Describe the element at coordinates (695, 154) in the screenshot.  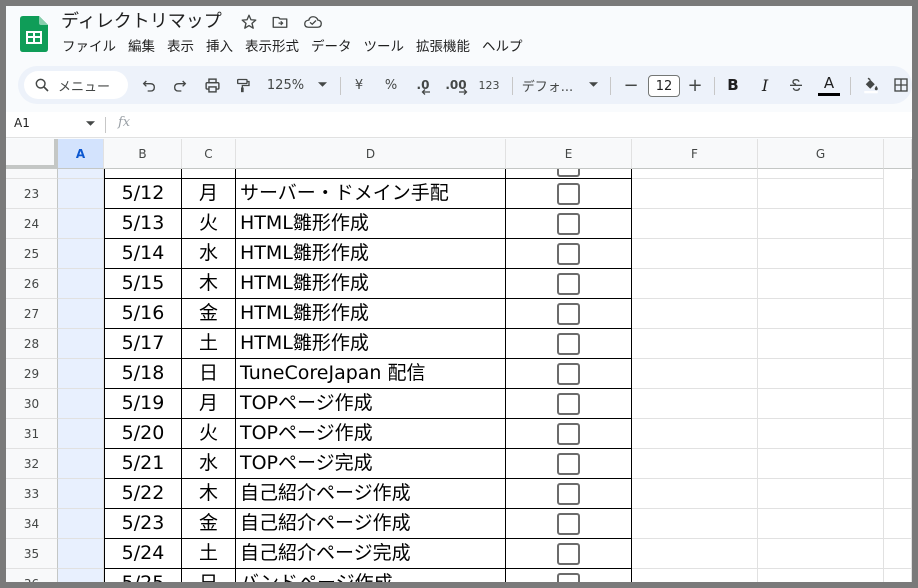
I see `column-header-f: F` at that location.